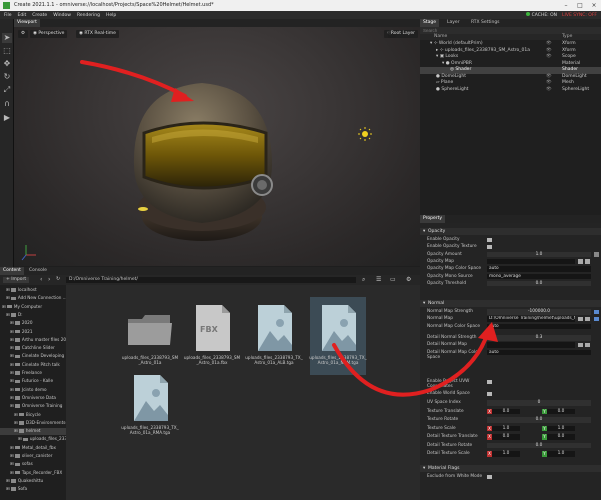 The height and width of the screenshot is (500, 601). Describe the element at coordinates (433, 219) in the screenshot. I see `tab-property: Property` at that location.